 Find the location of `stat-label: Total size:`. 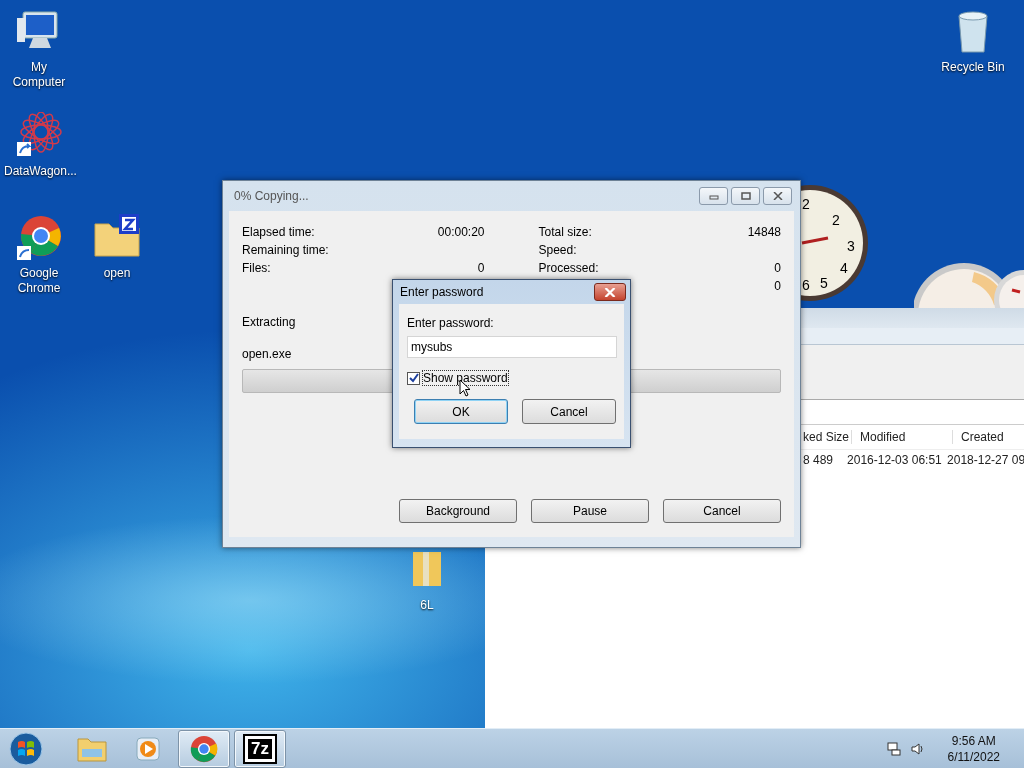

stat-label: Total size: is located at coordinates (565, 232).